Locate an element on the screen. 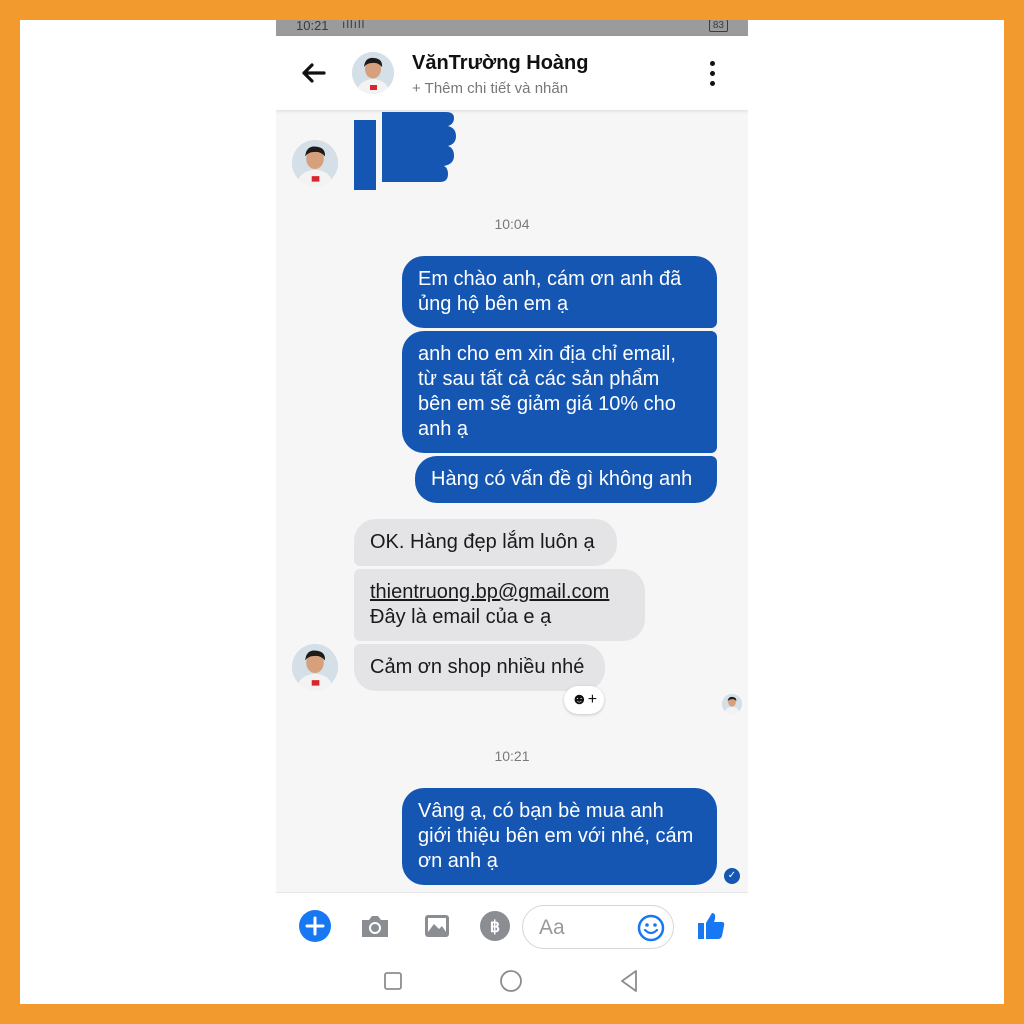 The image size is (1024, 1024). image-icon is located at coordinates (437, 926).